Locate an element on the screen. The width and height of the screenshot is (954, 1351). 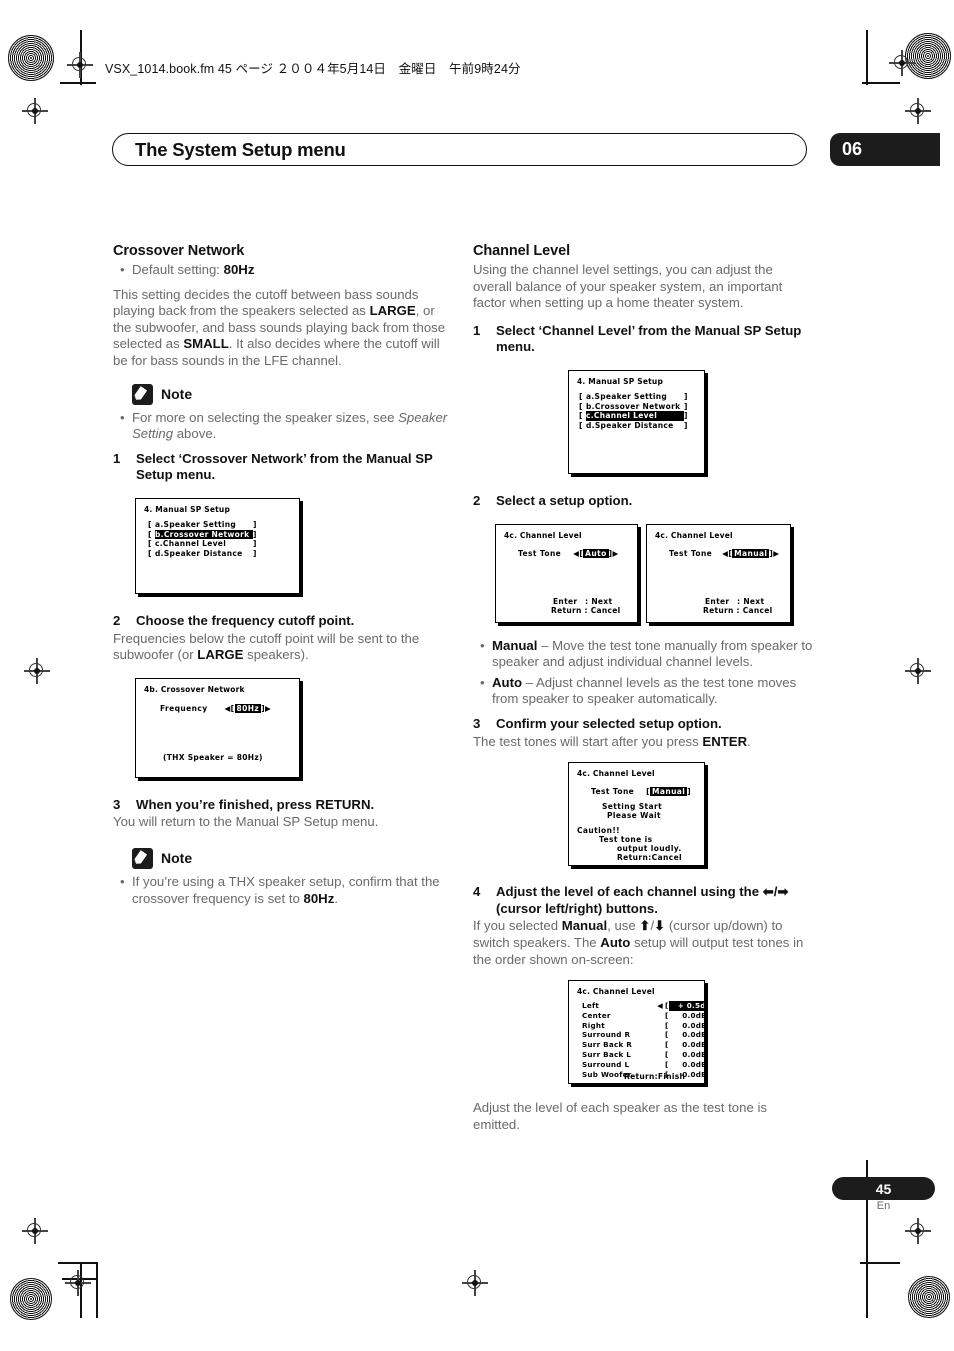
osd-channel-row: Left ◀ [ + 0.5dB ] ▶ is located at coordinates (643, 1006).